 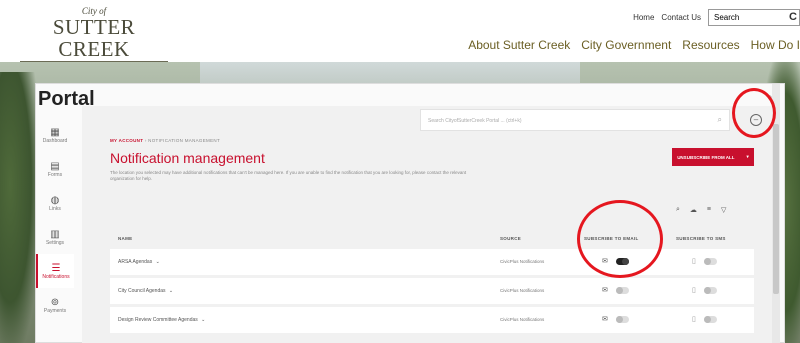 What do you see at coordinates (55, 302) in the screenshot?
I see `payments-icon: ⊚` at bounding box center [55, 302].